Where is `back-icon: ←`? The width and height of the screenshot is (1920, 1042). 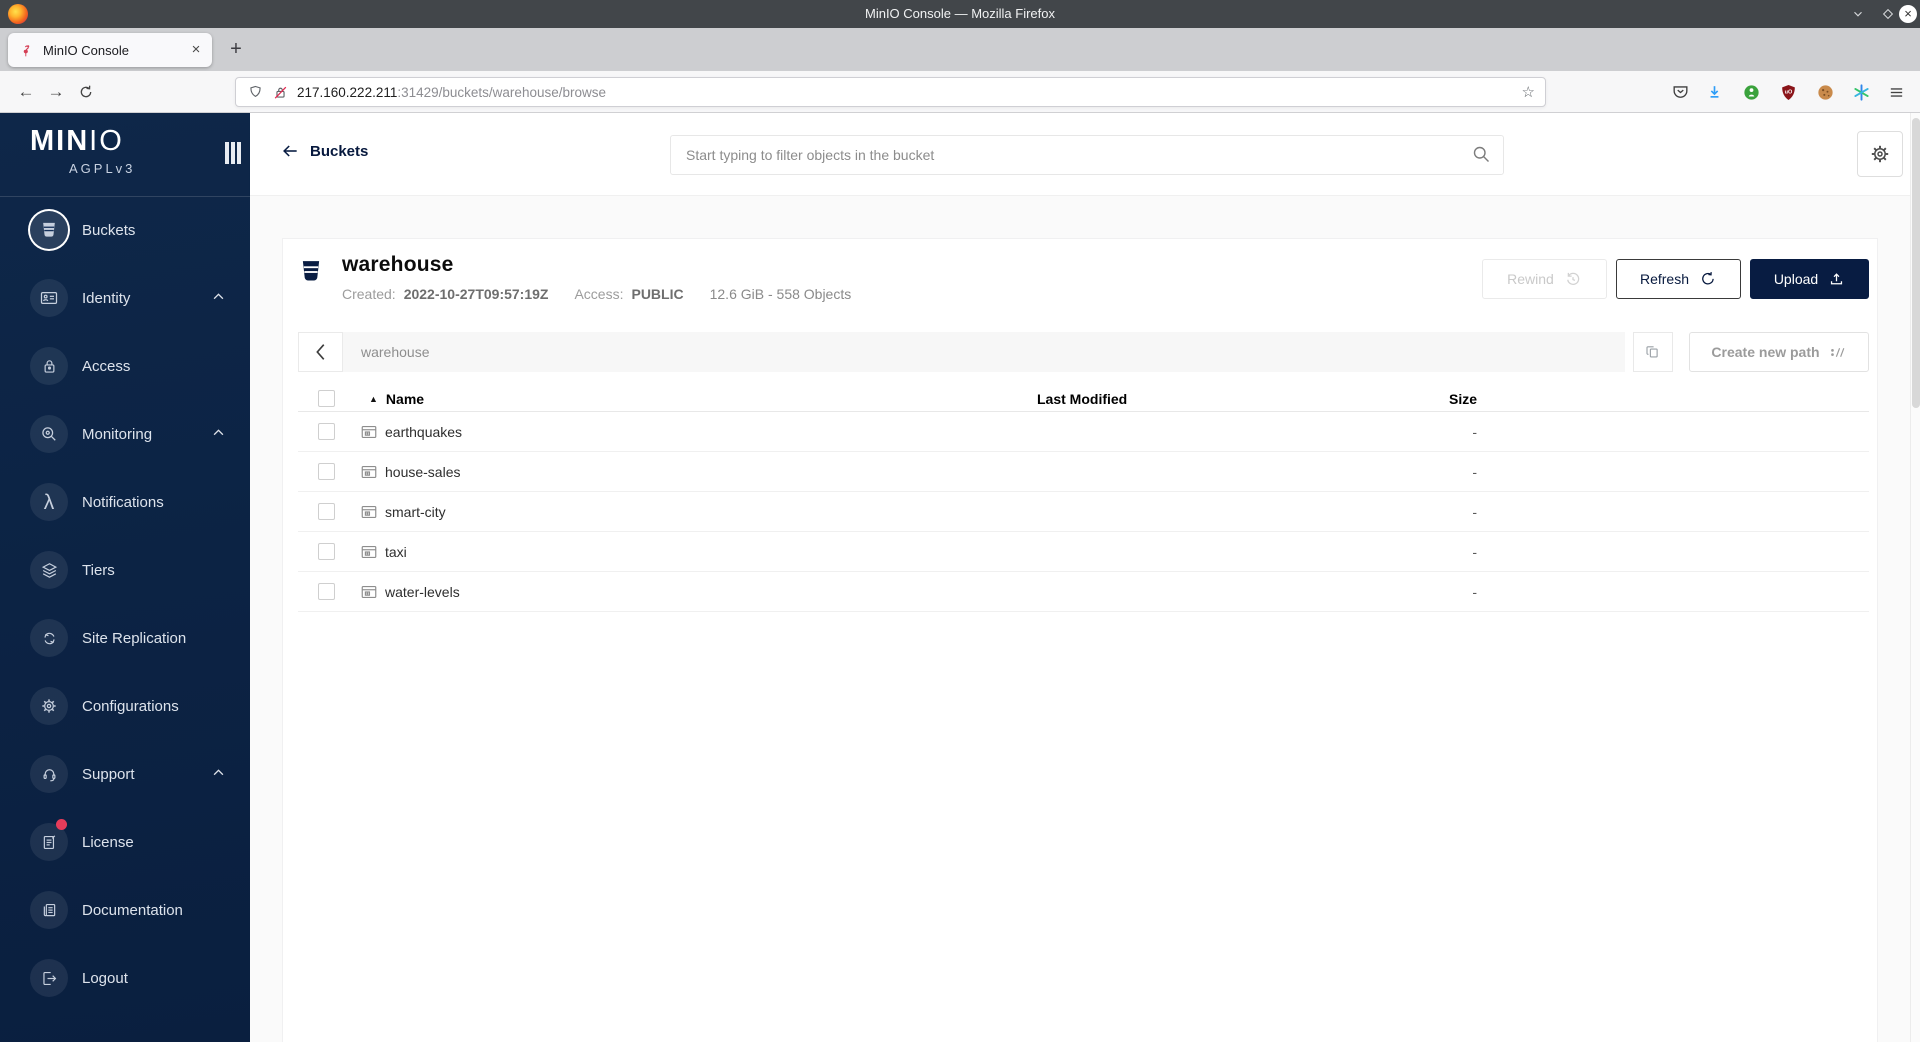 back-icon: ← is located at coordinates (26, 92).